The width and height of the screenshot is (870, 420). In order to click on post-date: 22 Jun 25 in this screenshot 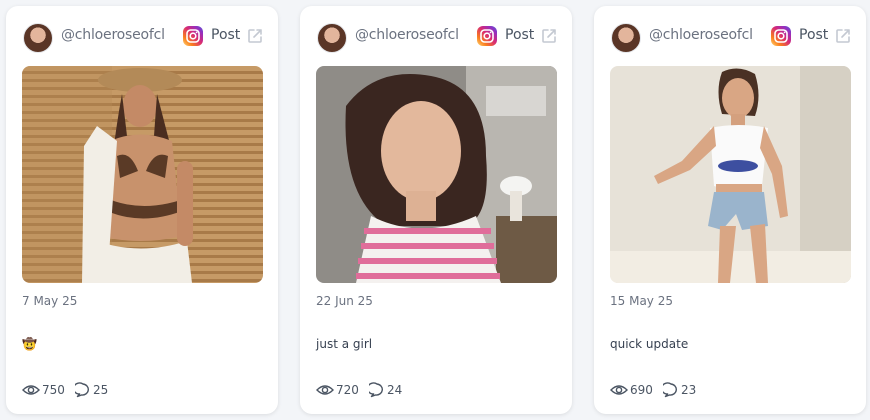, I will do `click(344, 301)`.